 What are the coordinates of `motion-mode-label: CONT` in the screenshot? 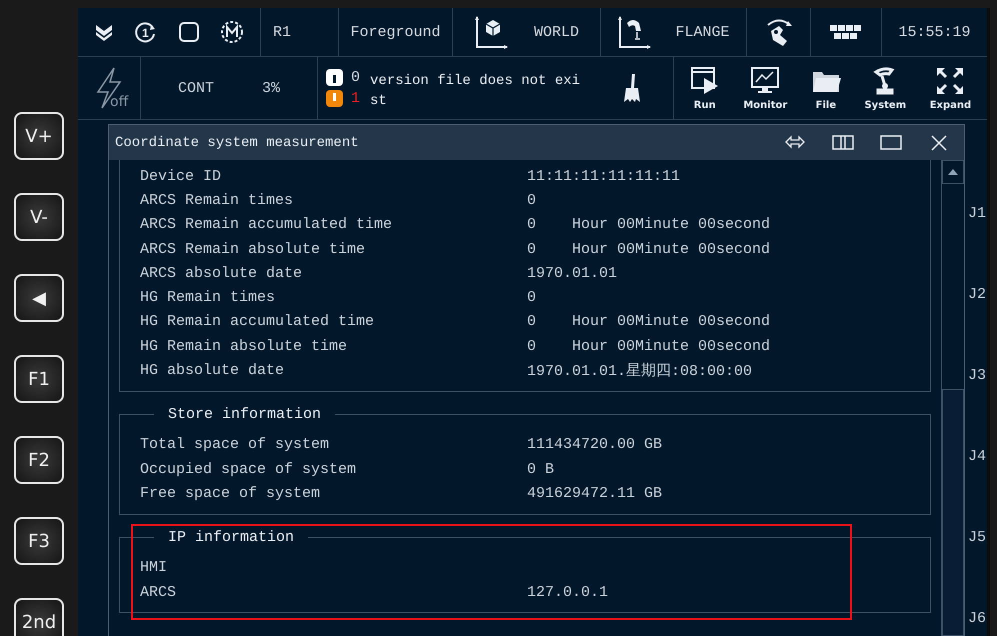 It's located at (196, 88).